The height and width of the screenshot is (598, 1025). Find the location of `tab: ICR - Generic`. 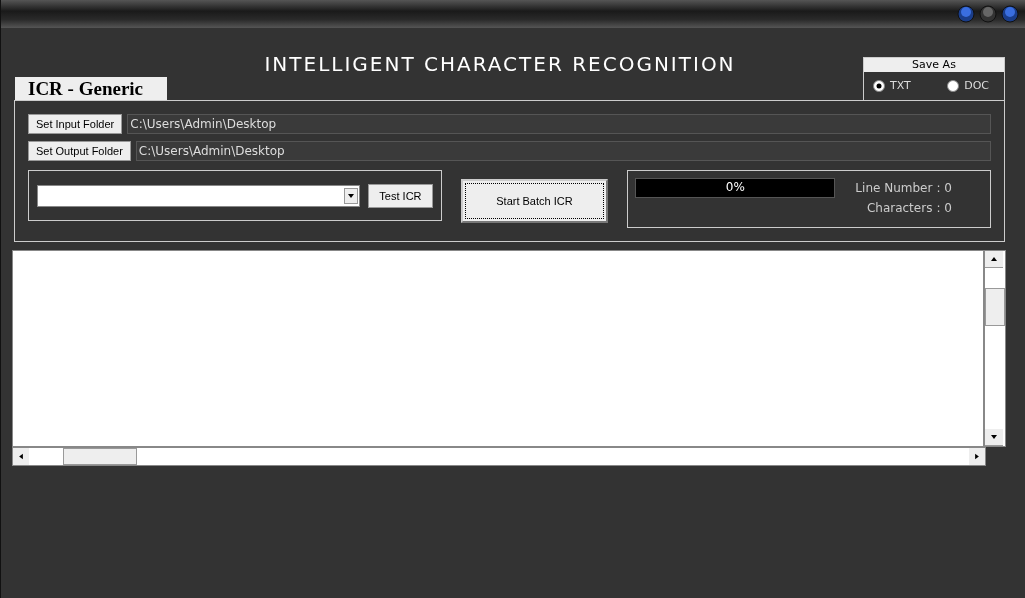

tab: ICR - Generic is located at coordinates (91, 88).